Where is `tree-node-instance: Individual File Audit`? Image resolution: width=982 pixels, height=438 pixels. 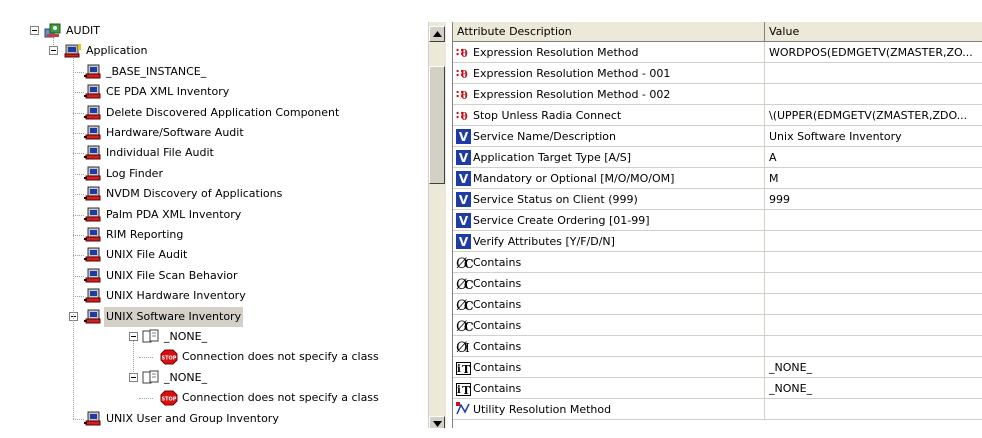
tree-node-instance: Individual File Audit is located at coordinates (218, 153).